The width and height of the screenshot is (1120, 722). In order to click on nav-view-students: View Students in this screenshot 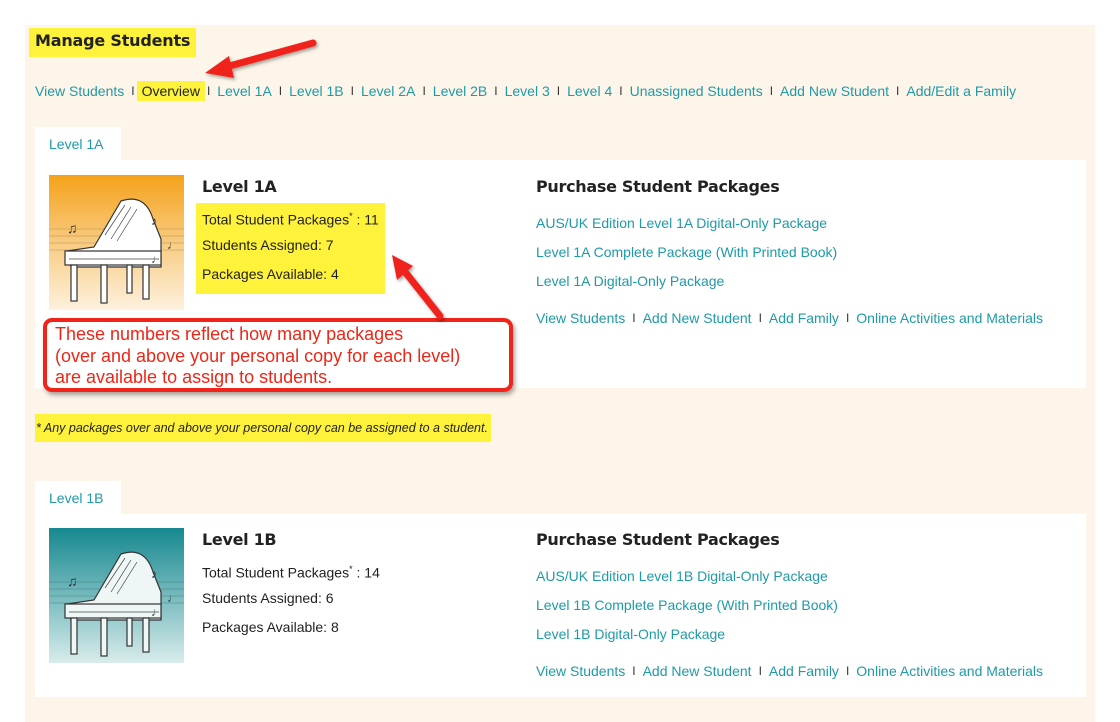, I will do `click(79, 91)`.